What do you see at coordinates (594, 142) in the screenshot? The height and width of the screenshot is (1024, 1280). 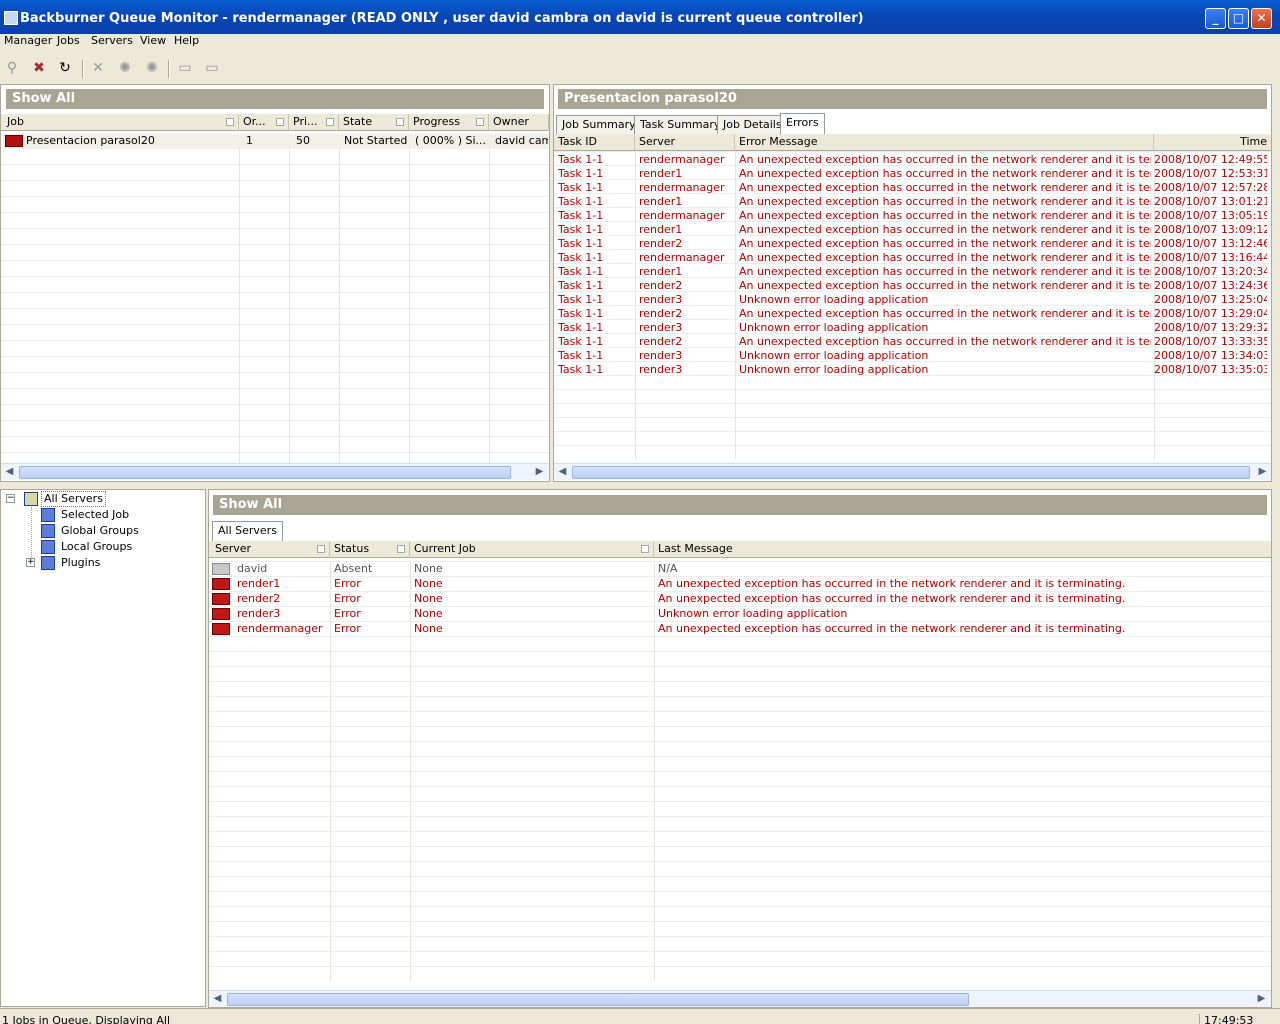 I see `col-task-id: Task ID` at bounding box center [594, 142].